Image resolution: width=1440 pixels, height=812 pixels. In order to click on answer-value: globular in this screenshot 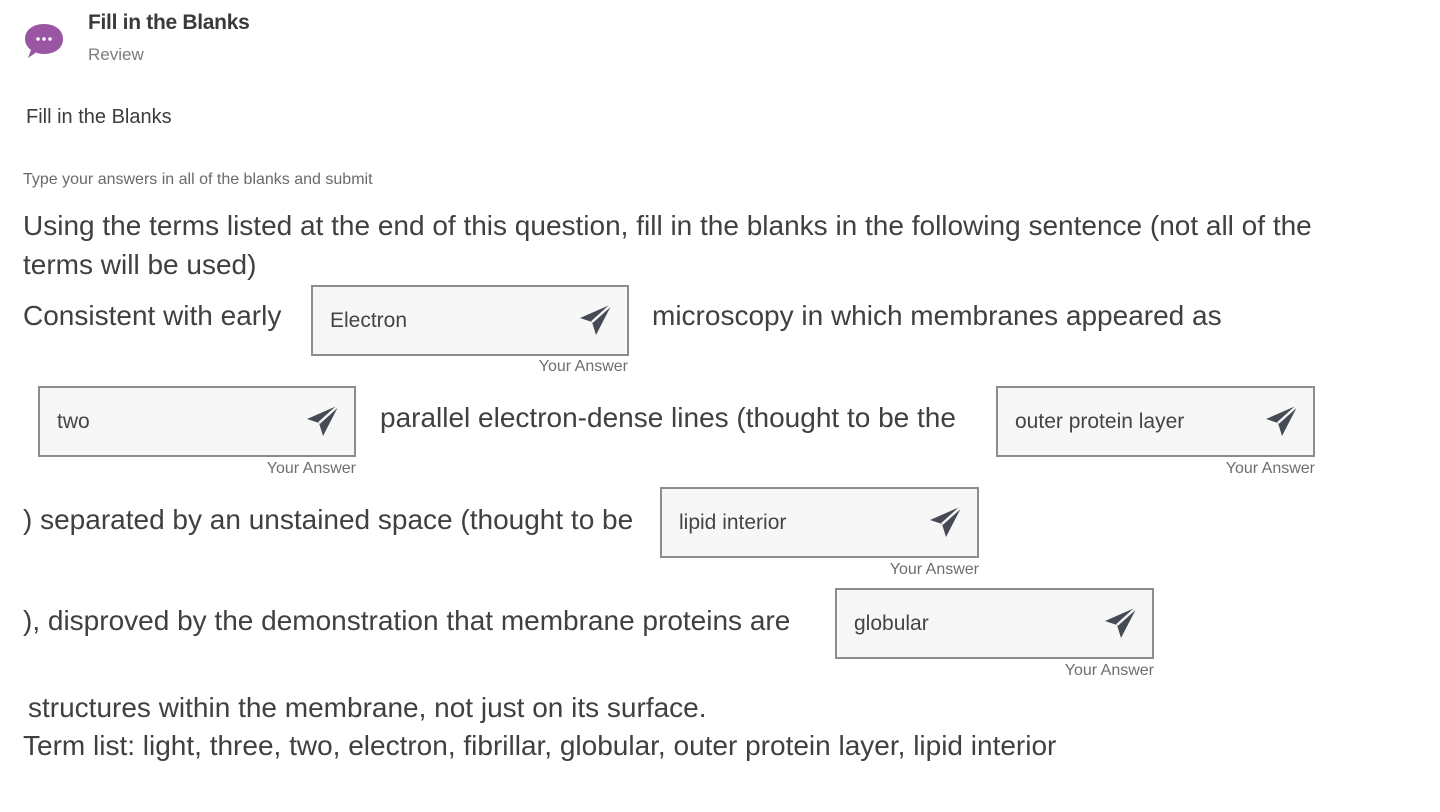, I will do `click(891, 623)`.